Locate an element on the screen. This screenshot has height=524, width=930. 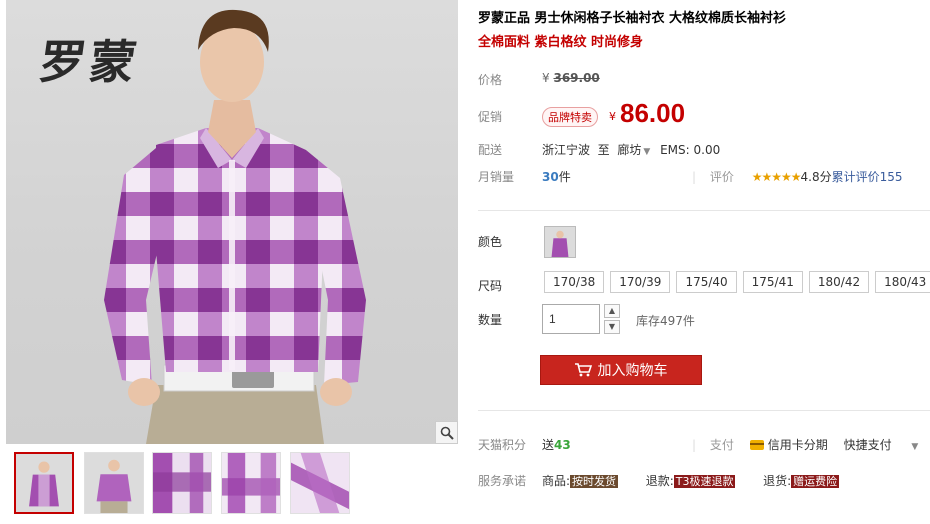
rating-label: 评价 is located at coordinates (721, 177).